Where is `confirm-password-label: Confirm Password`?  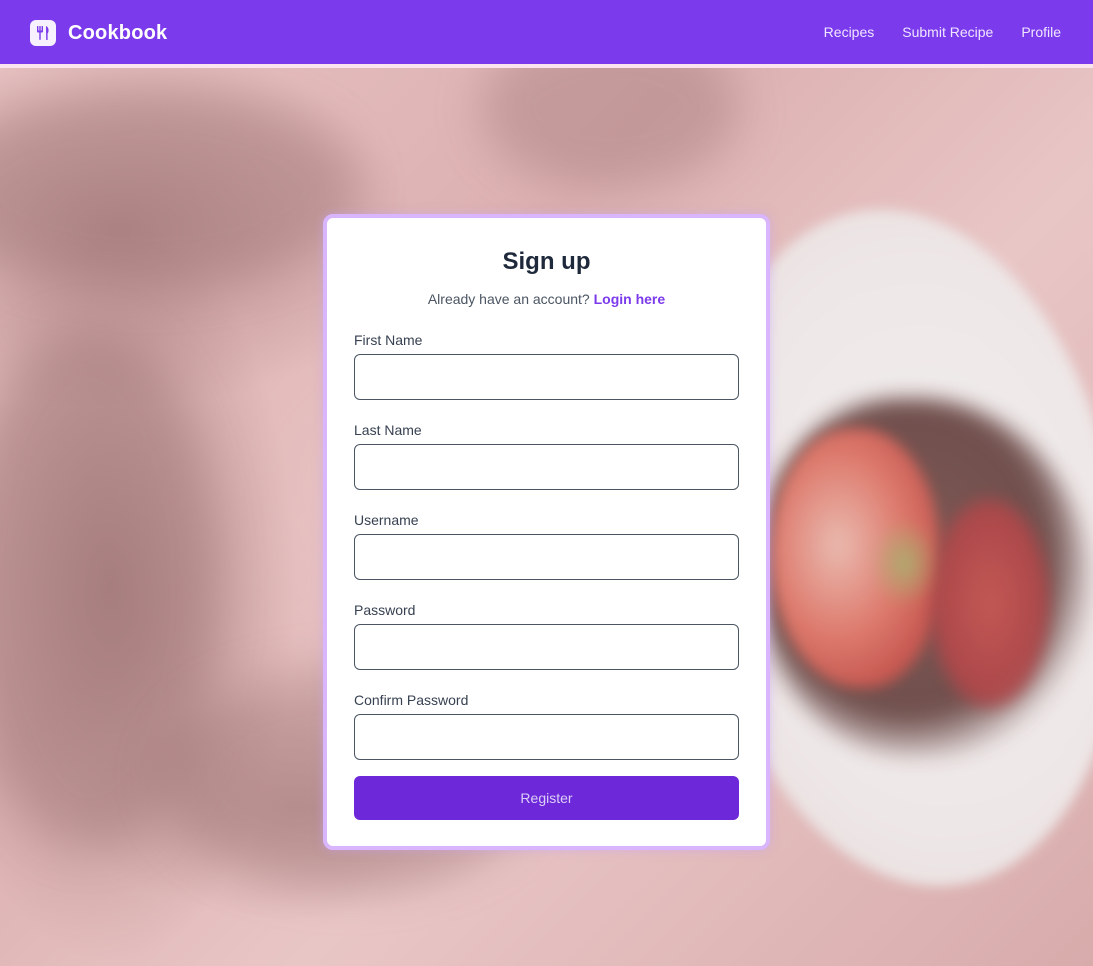 confirm-password-label: Confirm Password is located at coordinates (411, 700).